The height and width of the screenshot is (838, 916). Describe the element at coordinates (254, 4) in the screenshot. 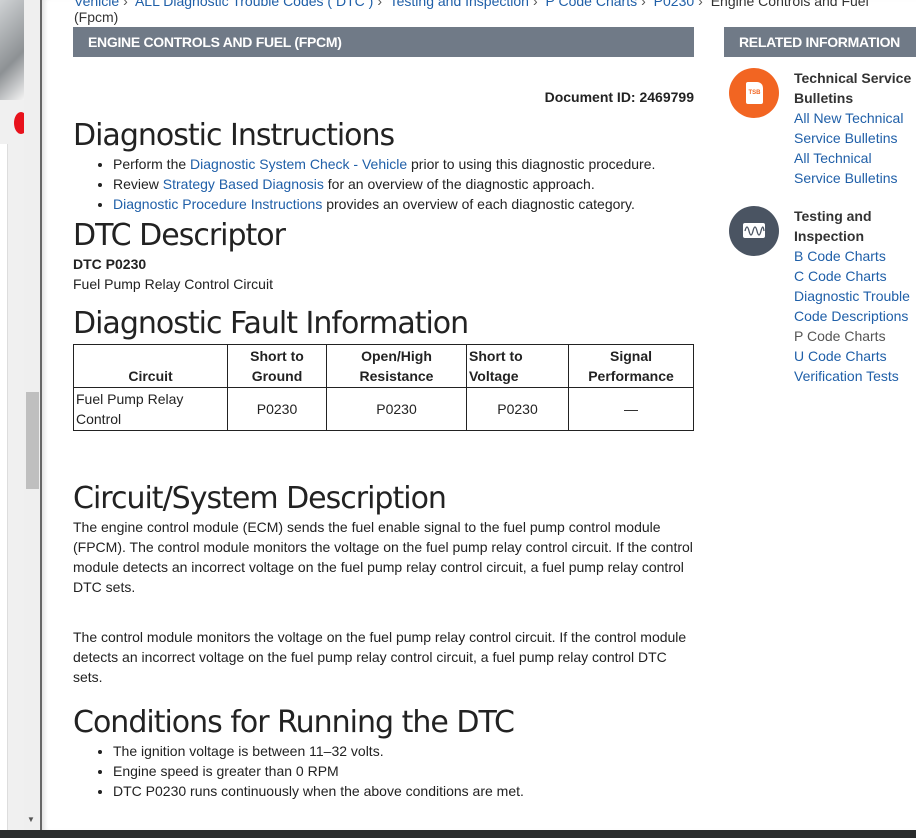

I see `breadcrumb-all-dtc: ALL Diagnostic Trouble Codes ( DTC )` at that location.